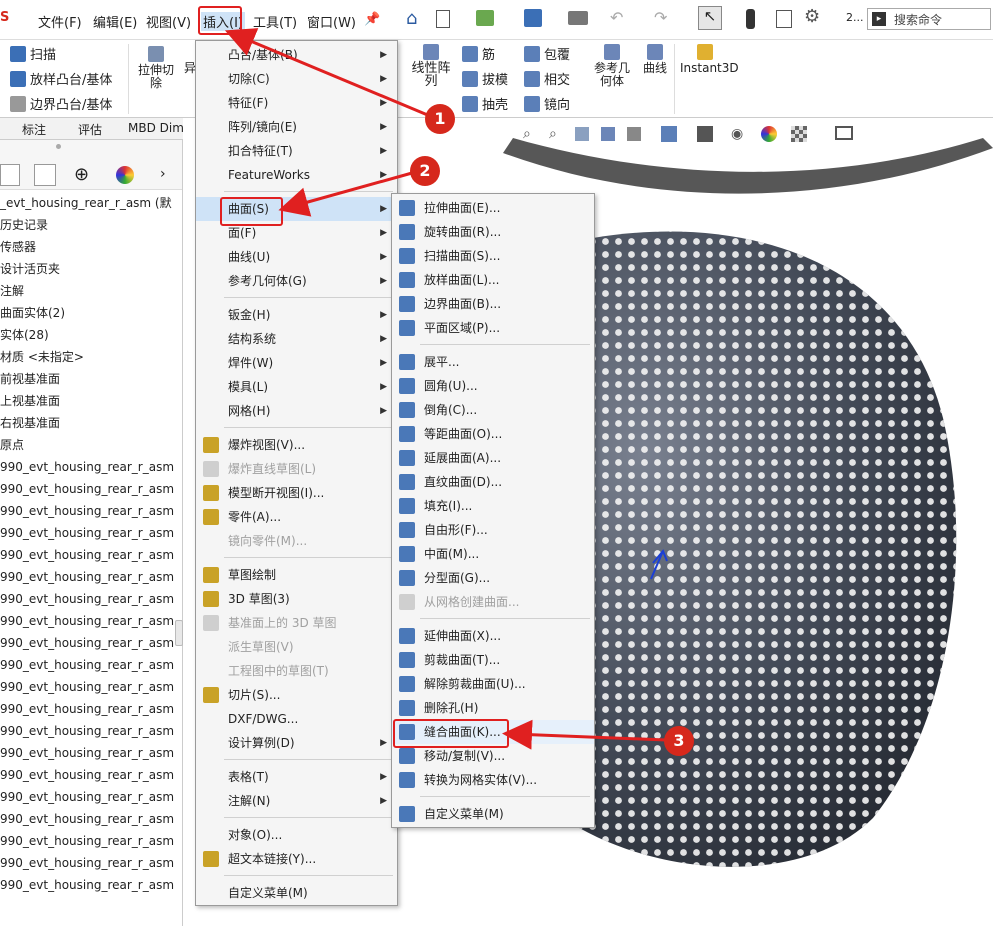 The image size is (993, 926). What do you see at coordinates (425, 171) in the screenshot?
I see `callout-2: 2` at bounding box center [425, 171].